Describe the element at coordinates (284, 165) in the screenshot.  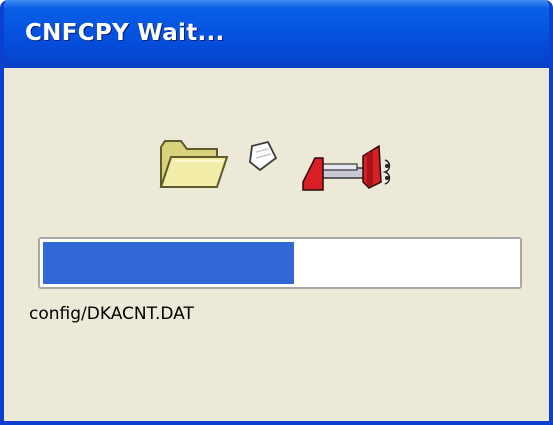
I see `copy-animation` at that location.